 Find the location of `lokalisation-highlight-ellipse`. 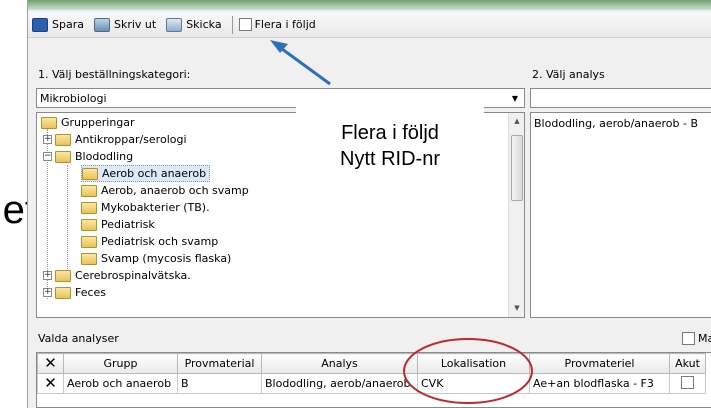

lokalisation-highlight-ellipse is located at coordinates (468, 371).